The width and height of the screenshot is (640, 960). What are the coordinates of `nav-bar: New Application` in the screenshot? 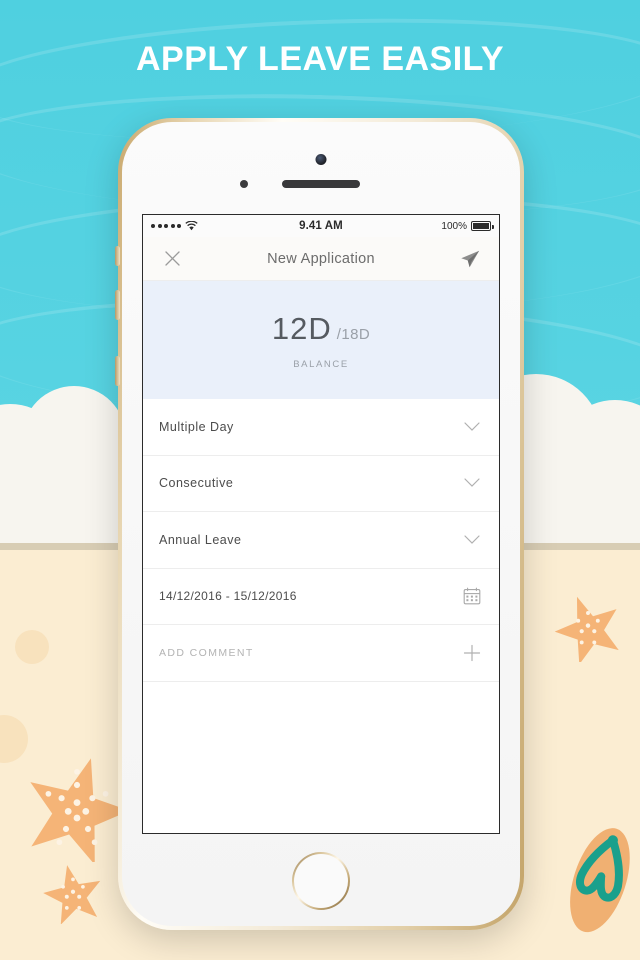 It's located at (321, 259).